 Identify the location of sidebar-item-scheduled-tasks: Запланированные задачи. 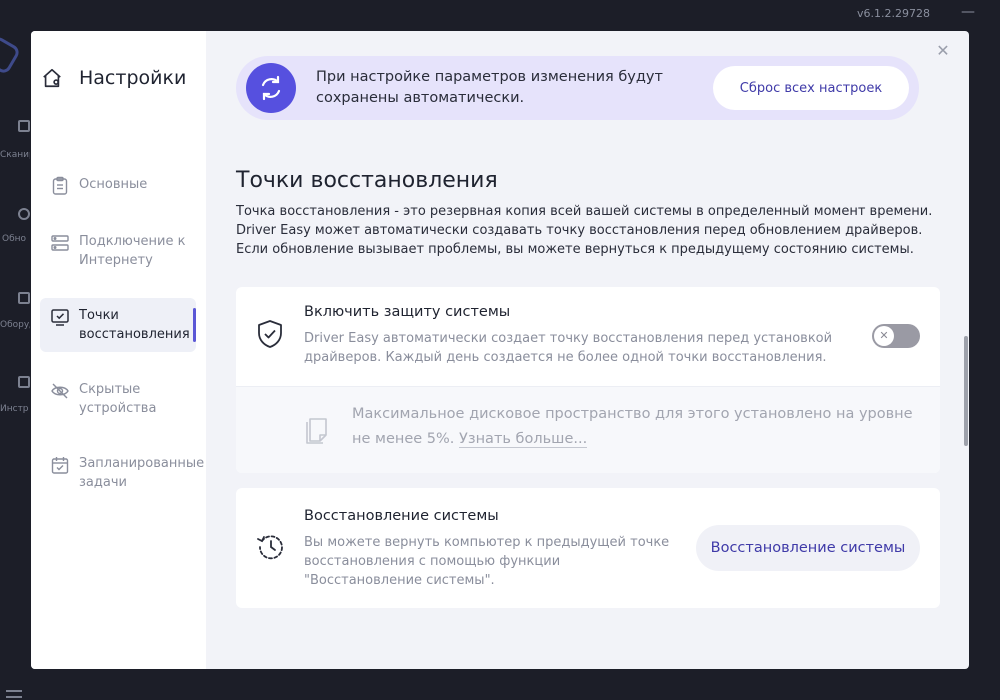
(122, 473).